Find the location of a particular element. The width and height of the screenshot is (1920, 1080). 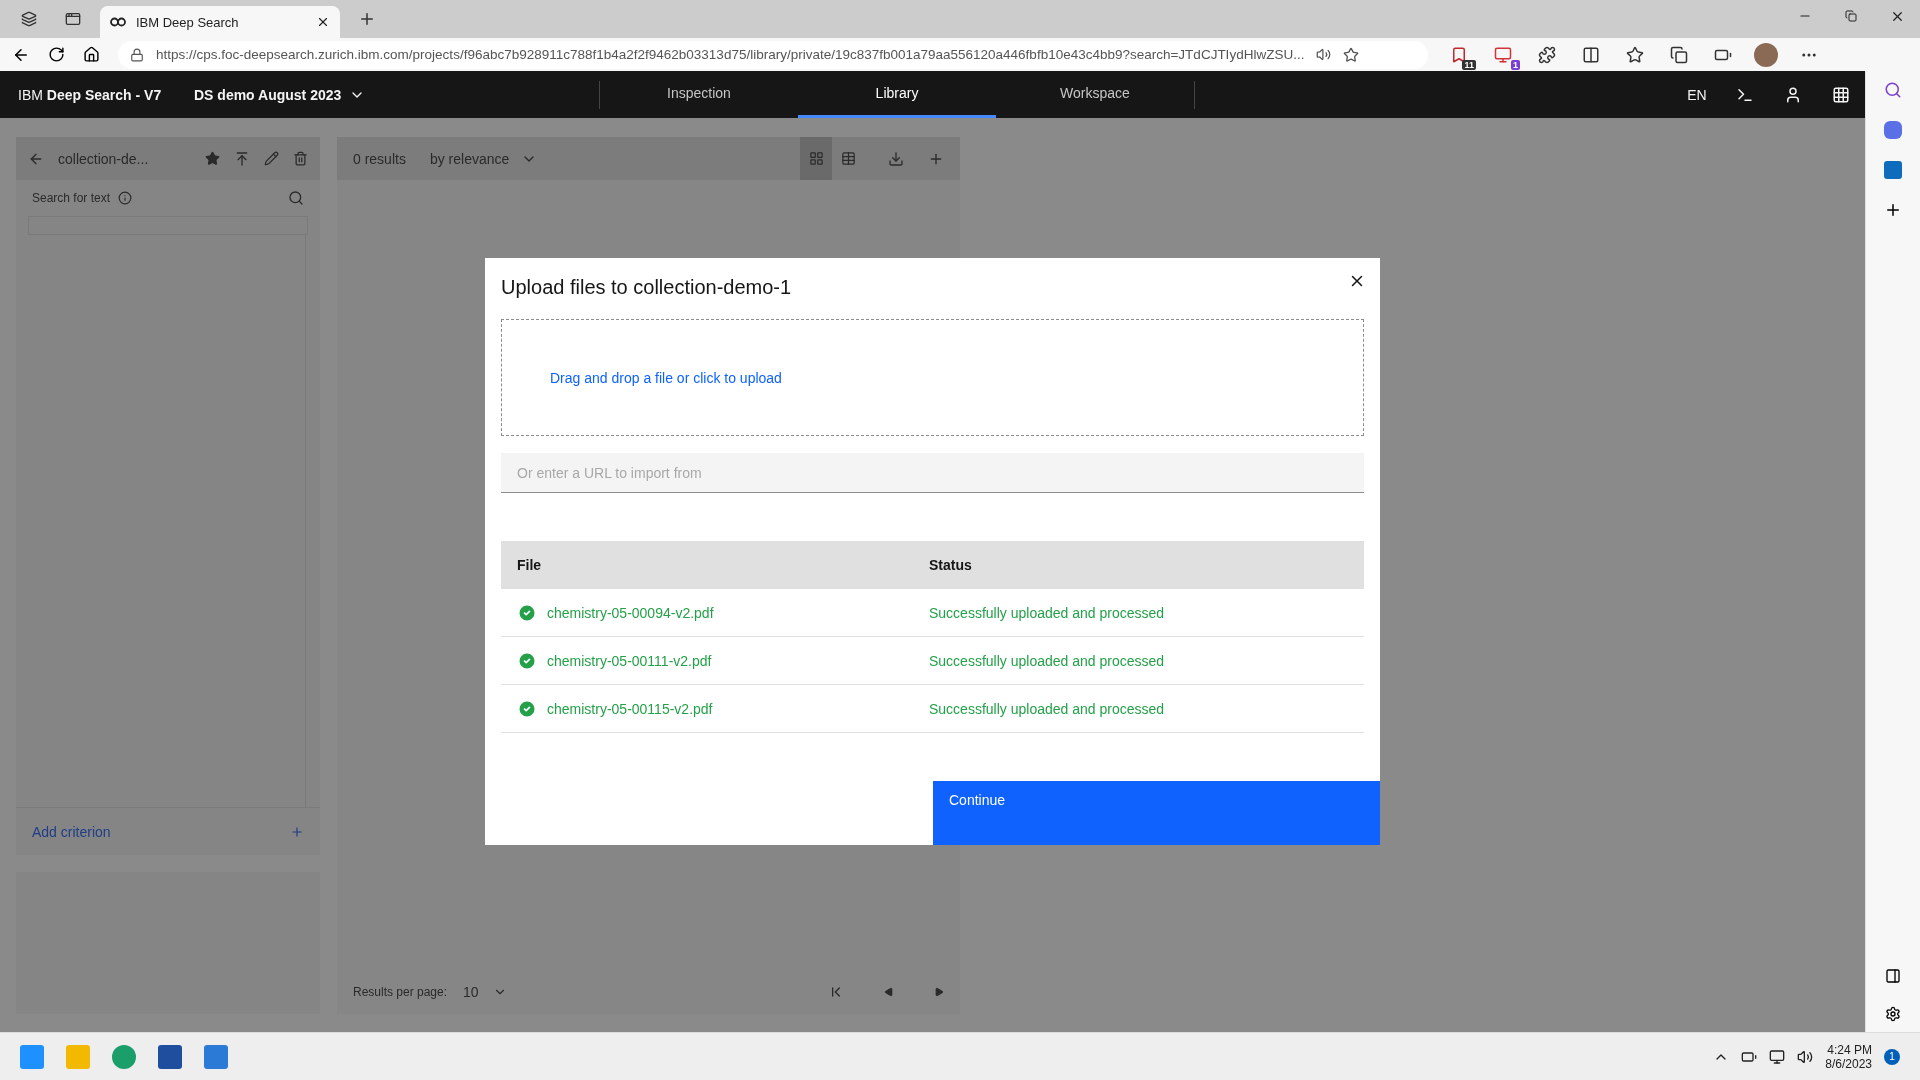

results-count: 0 results is located at coordinates (379, 158).